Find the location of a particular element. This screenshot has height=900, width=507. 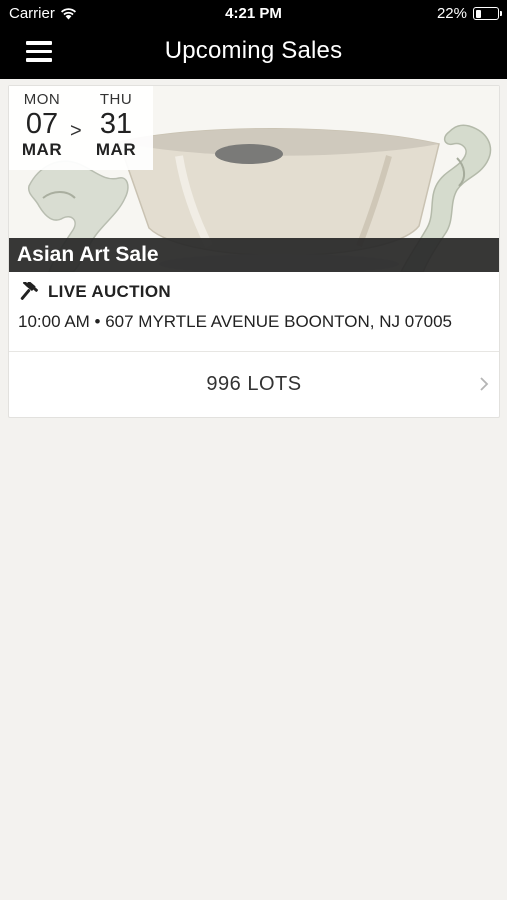

sale-title-bar: Asian Art Sale is located at coordinates (254, 255).